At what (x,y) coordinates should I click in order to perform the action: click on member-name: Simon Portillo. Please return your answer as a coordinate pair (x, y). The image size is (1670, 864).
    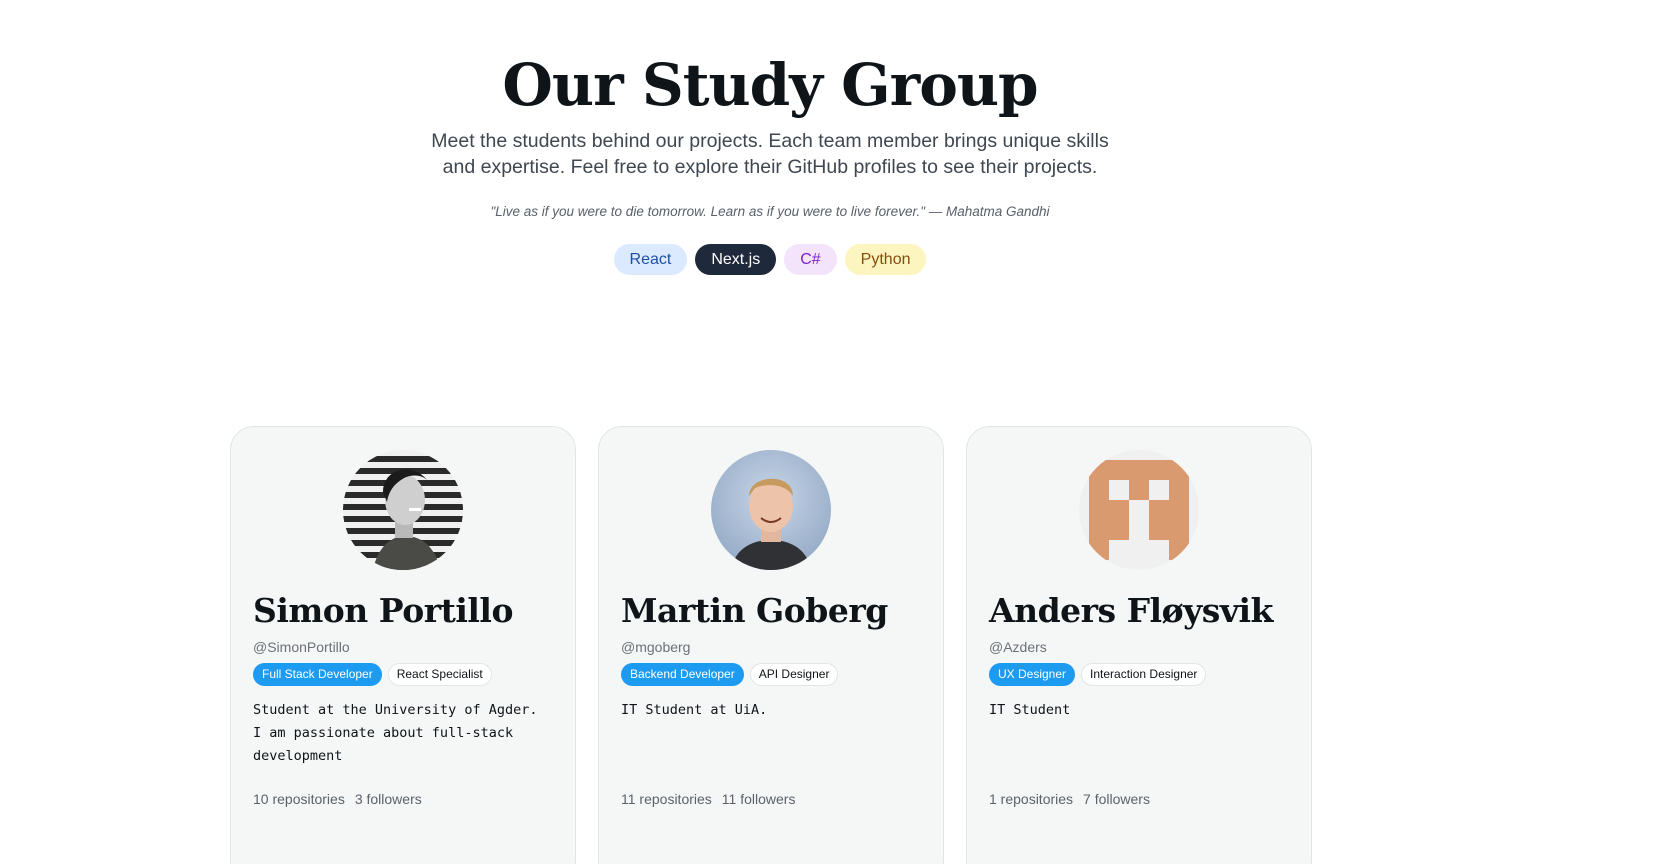
    Looking at the image, I should click on (383, 610).